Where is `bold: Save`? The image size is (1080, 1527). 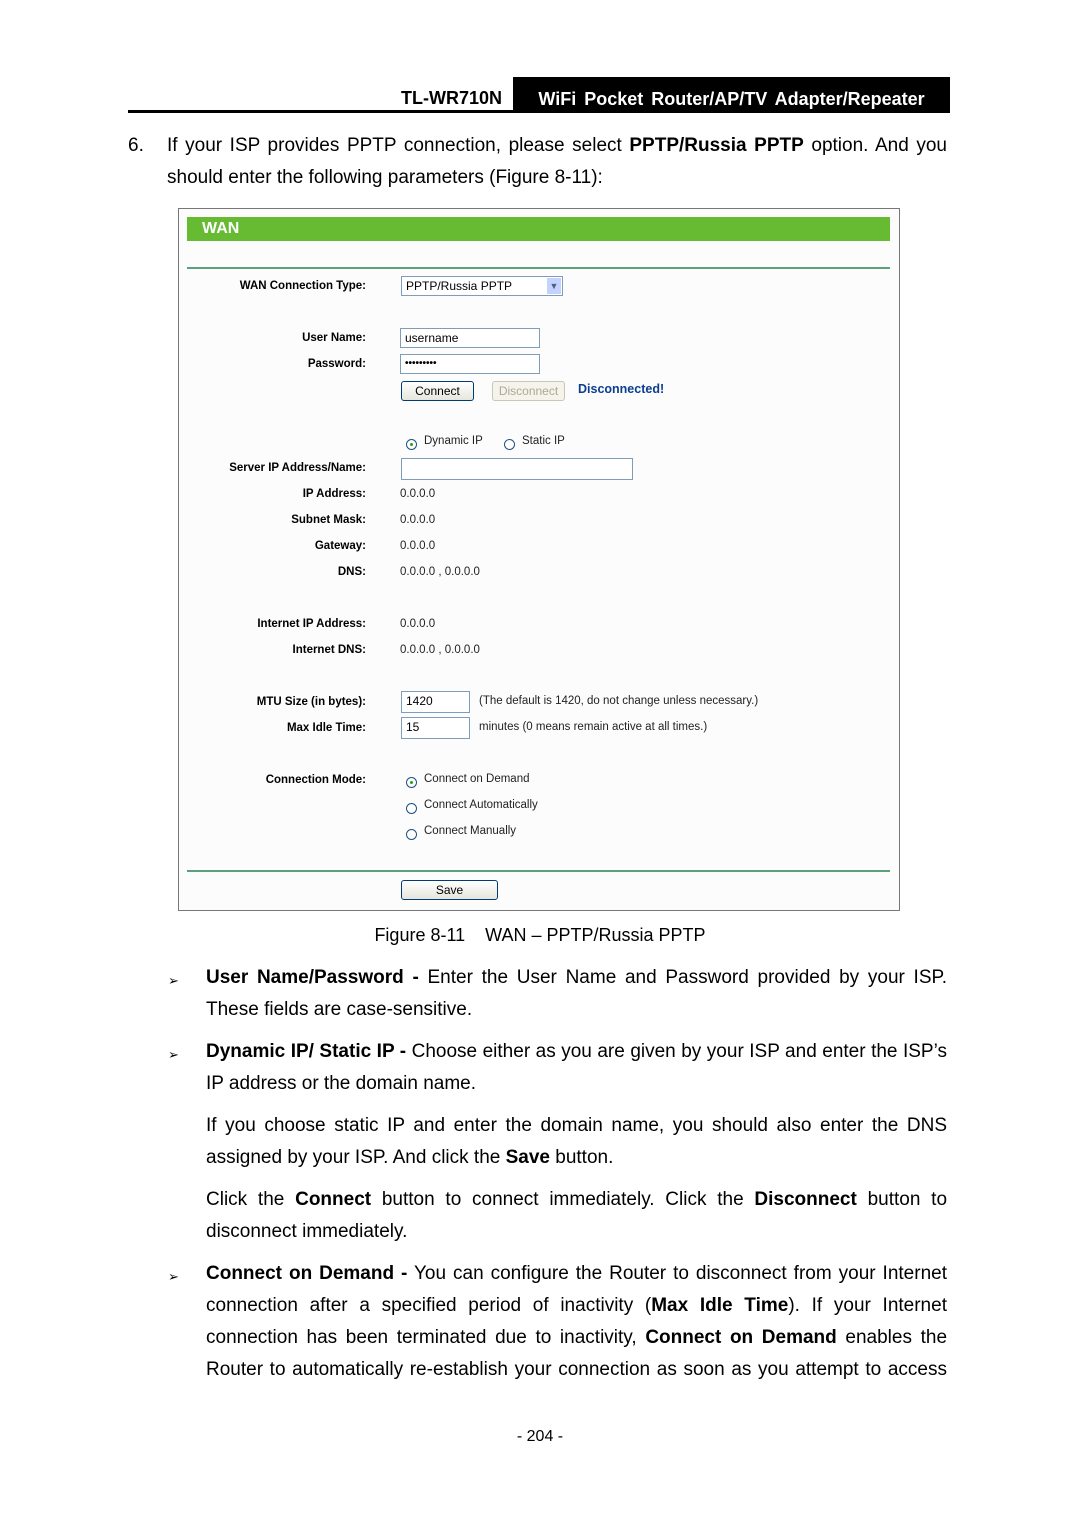
bold: Save is located at coordinates (527, 1157).